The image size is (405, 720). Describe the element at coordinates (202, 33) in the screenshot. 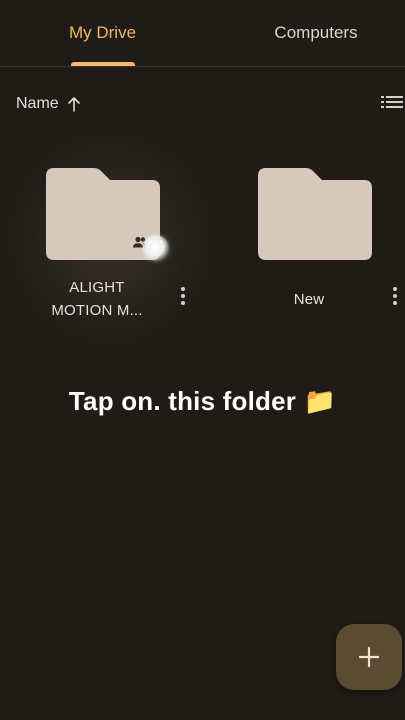

I see `tab-bar: My Drive Computers` at that location.